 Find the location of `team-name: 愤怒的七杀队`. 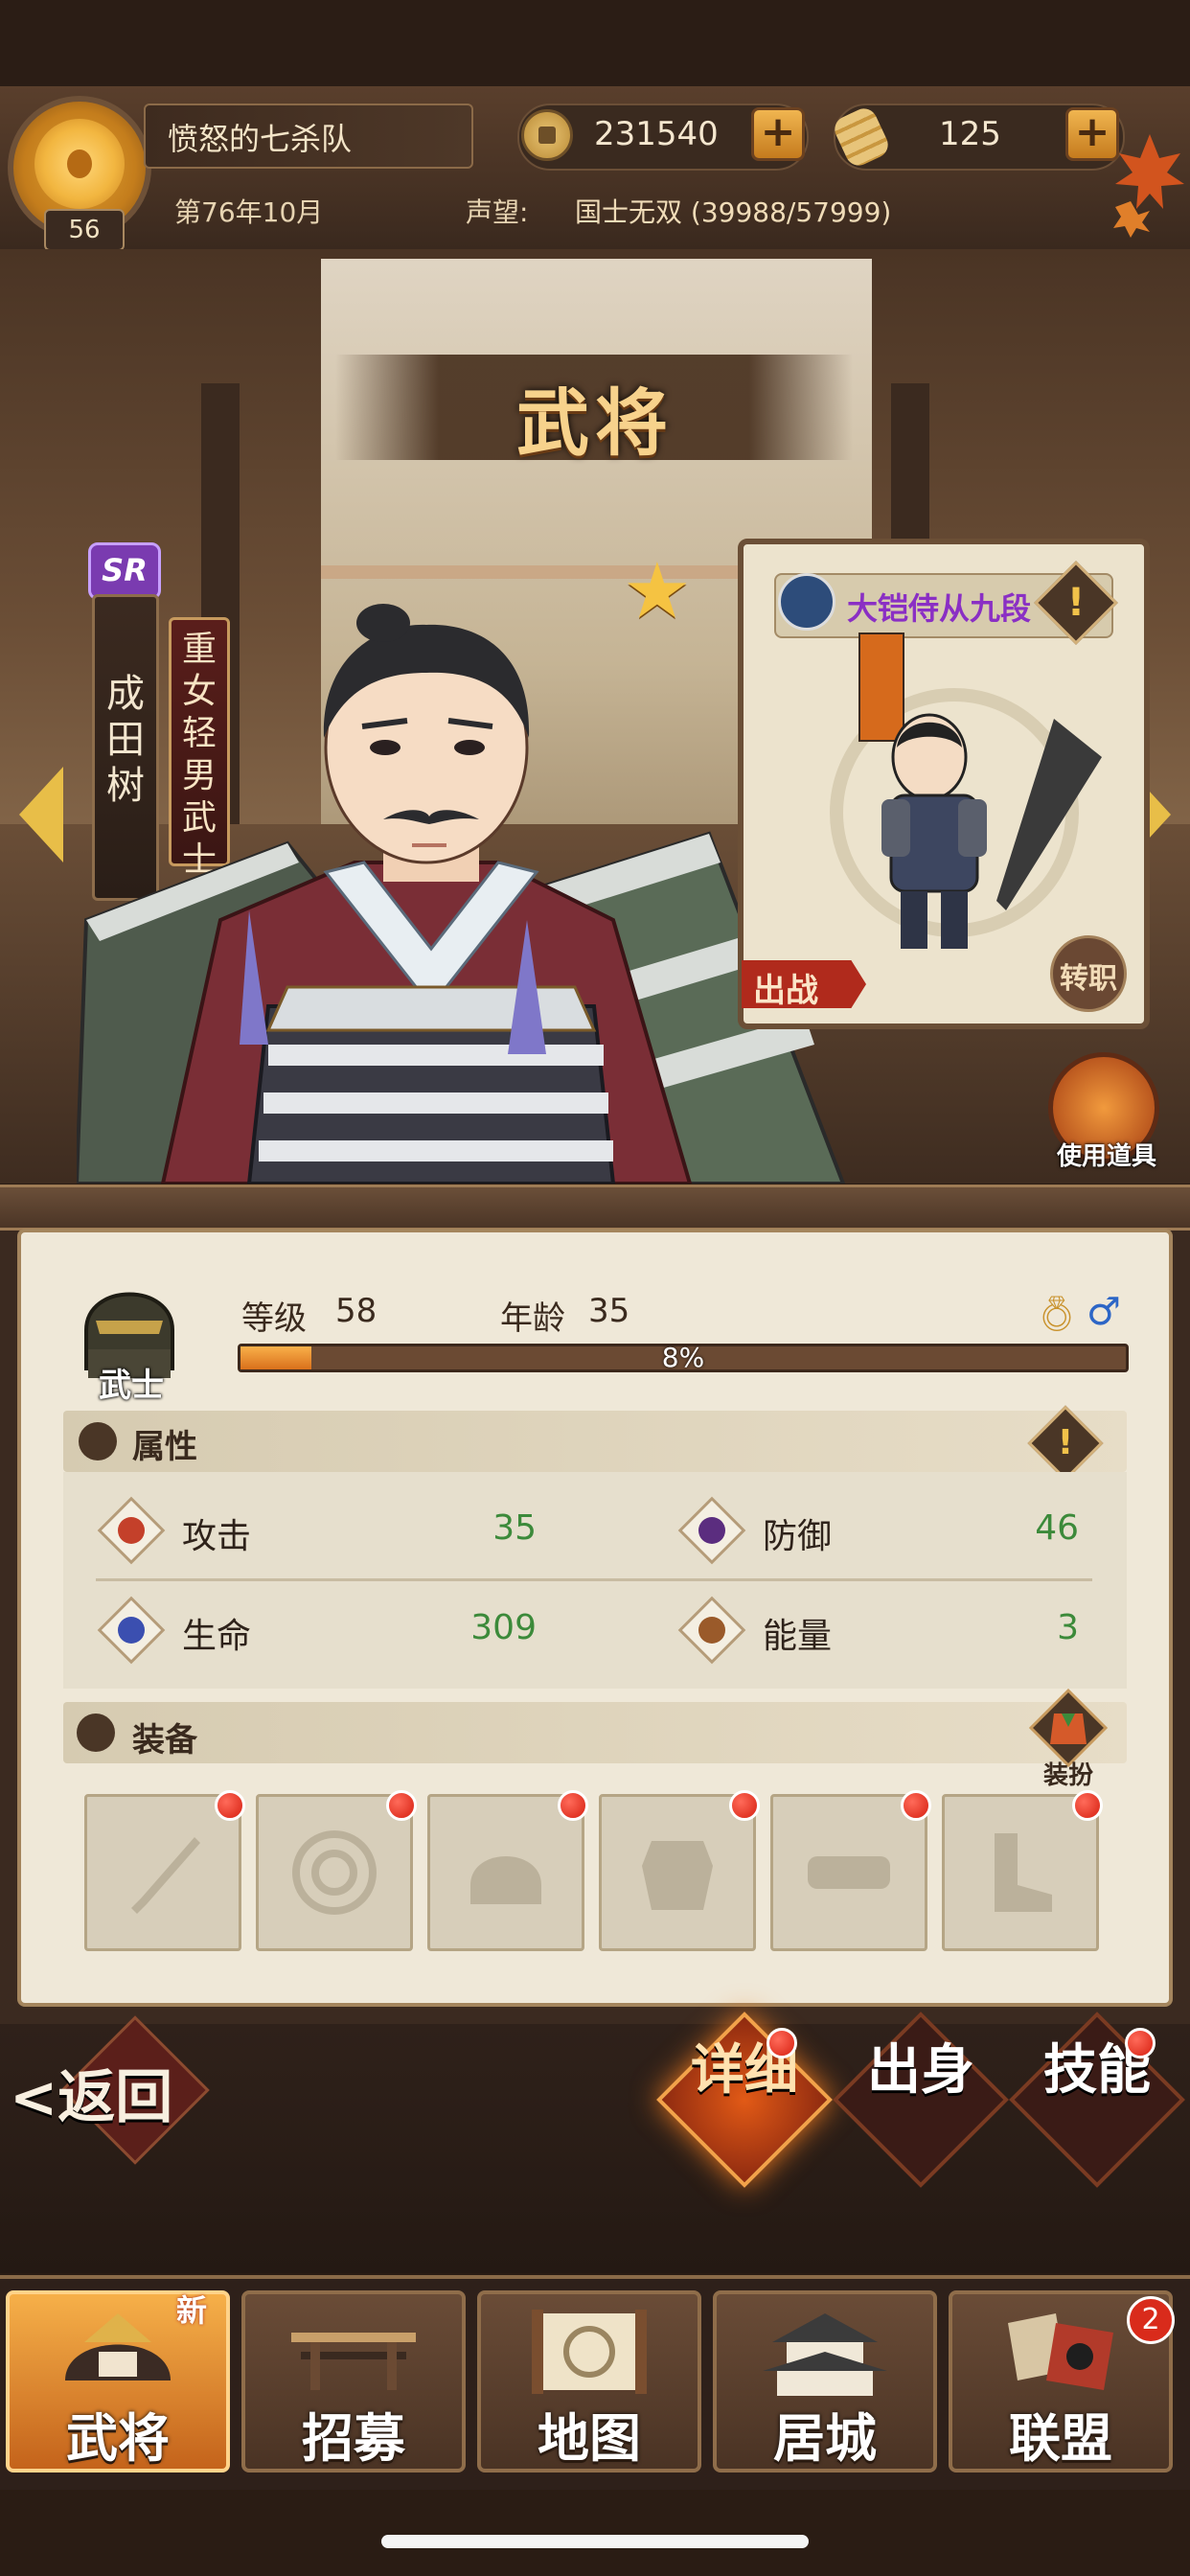

team-name: 愤怒的七杀队 is located at coordinates (261, 139).